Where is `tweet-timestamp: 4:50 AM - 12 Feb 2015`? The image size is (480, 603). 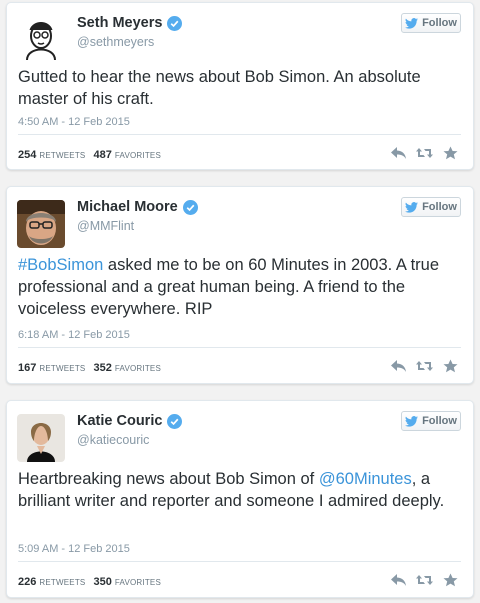
tweet-timestamp: 4:50 AM - 12 Feb 2015 is located at coordinates (74, 122).